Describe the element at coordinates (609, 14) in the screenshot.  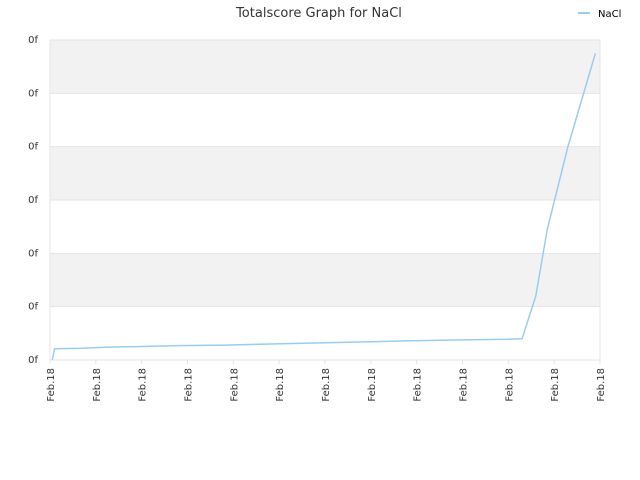
I see `legend-label-nacl: NaCl` at that location.